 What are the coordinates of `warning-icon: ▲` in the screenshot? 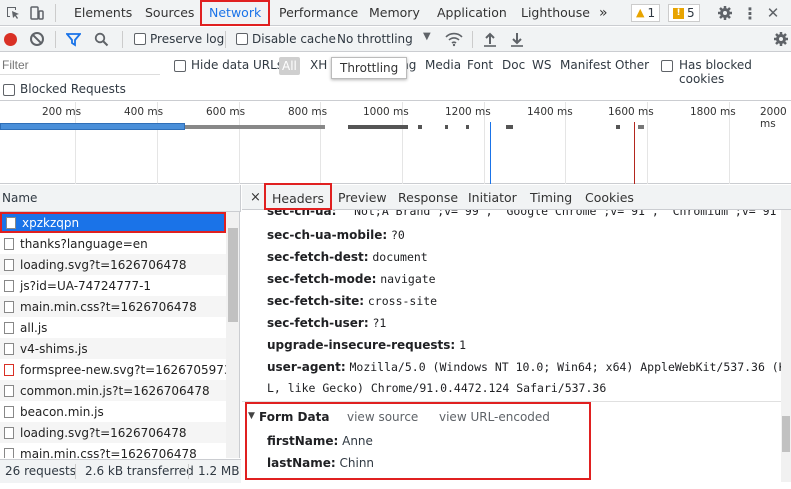 It's located at (640, 12).